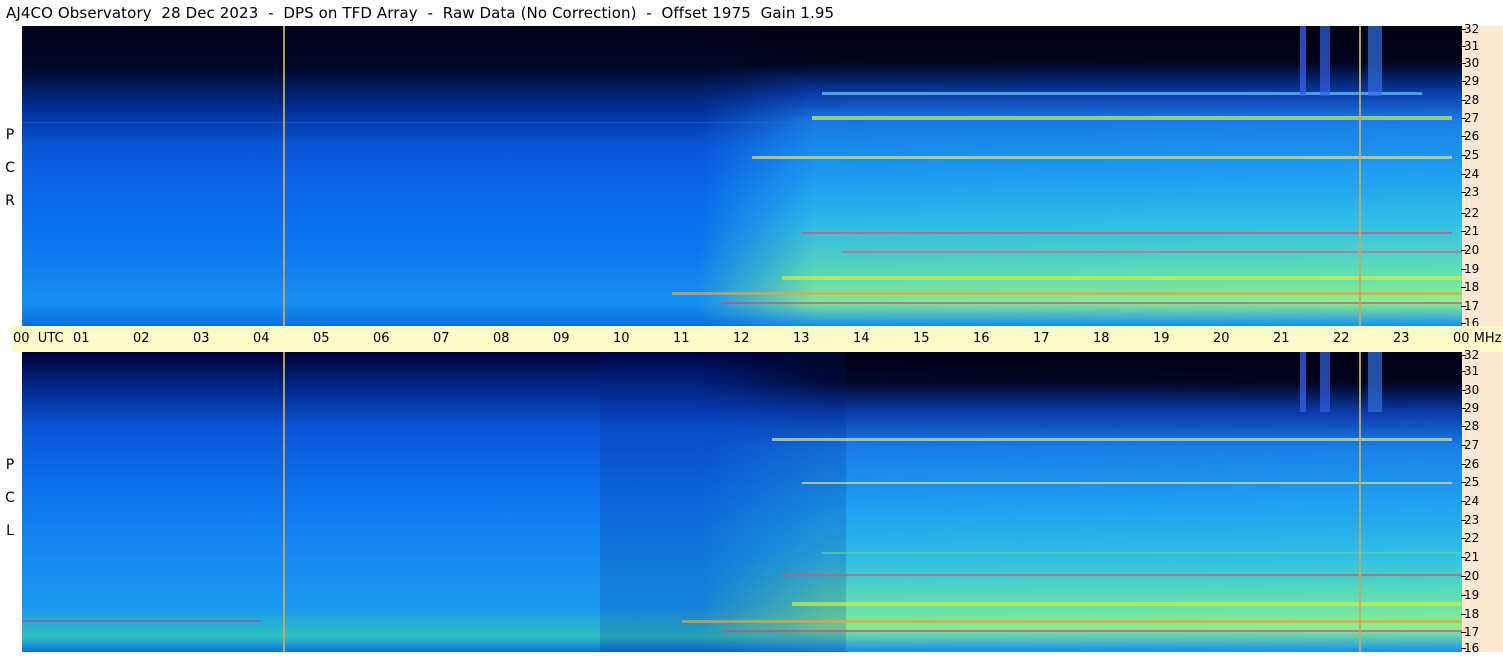 This screenshot has height=672, width=1503. Describe the element at coordinates (1470, 192) in the screenshot. I see `rcp-tick-23: 23` at that location.